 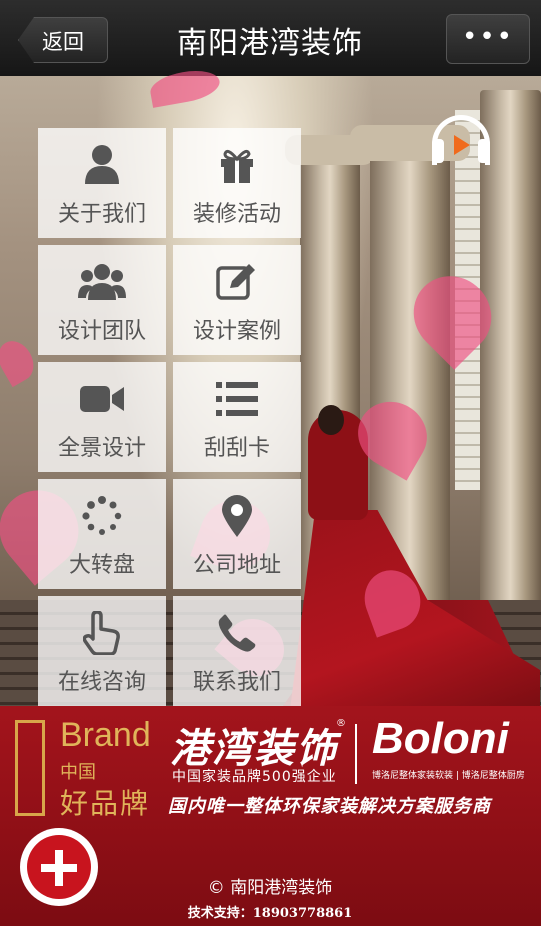 I want to click on menu-tile-label: 公司地址, so click(x=236, y=565).